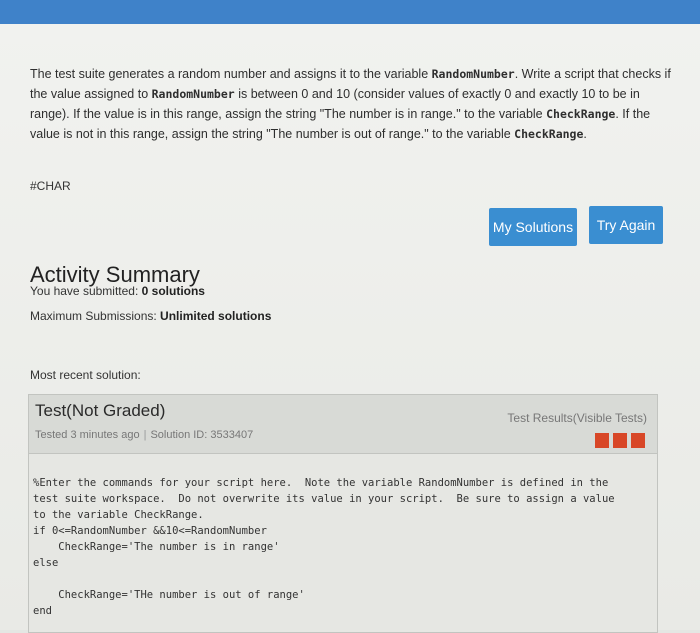  I want to click on submitted-label: You have submitted:, so click(86, 291).